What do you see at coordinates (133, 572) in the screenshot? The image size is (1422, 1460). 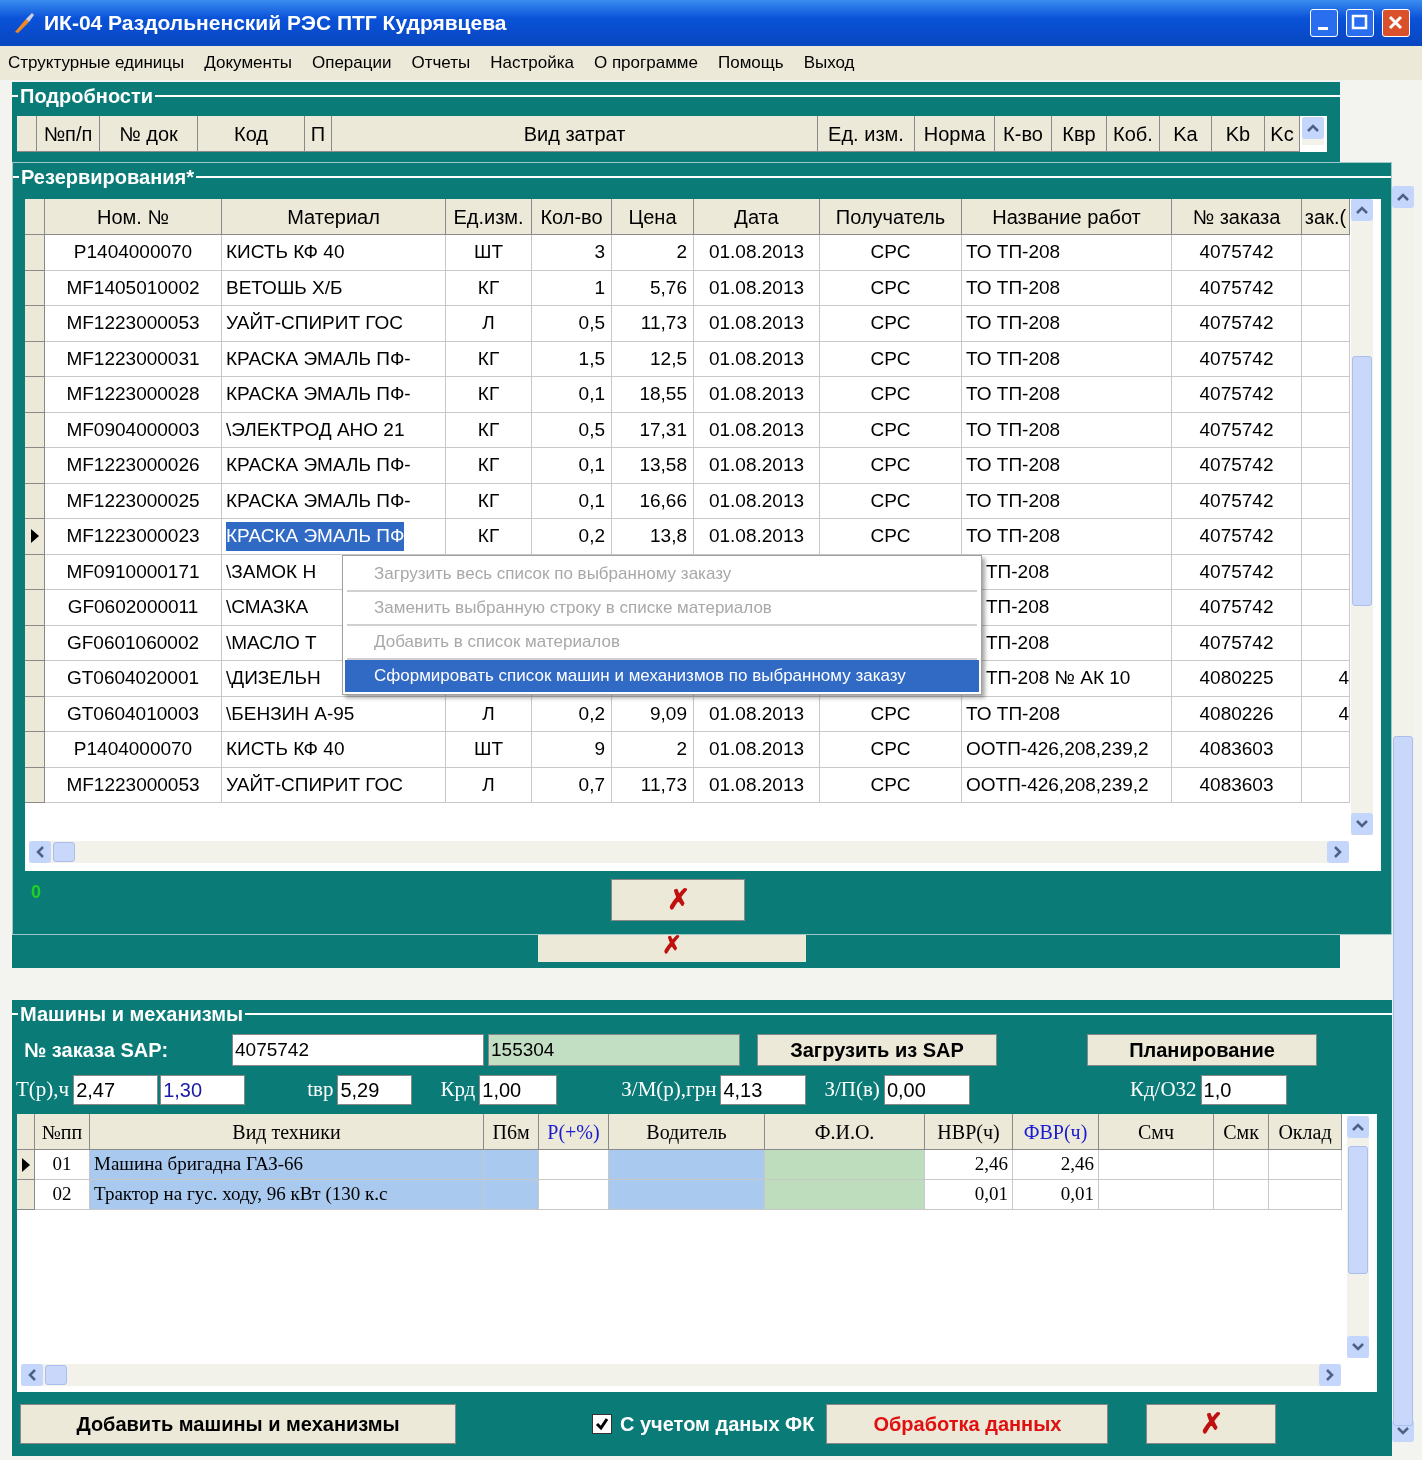 I see `table-cell: MF0910000171` at bounding box center [133, 572].